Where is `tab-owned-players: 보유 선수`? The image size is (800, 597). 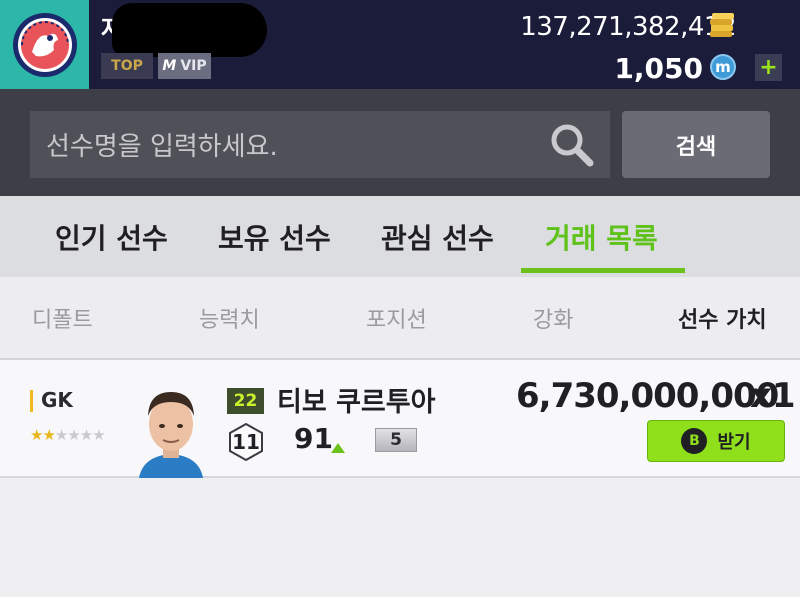 tab-owned-players: 보유 선수 is located at coordinates (274, 236).